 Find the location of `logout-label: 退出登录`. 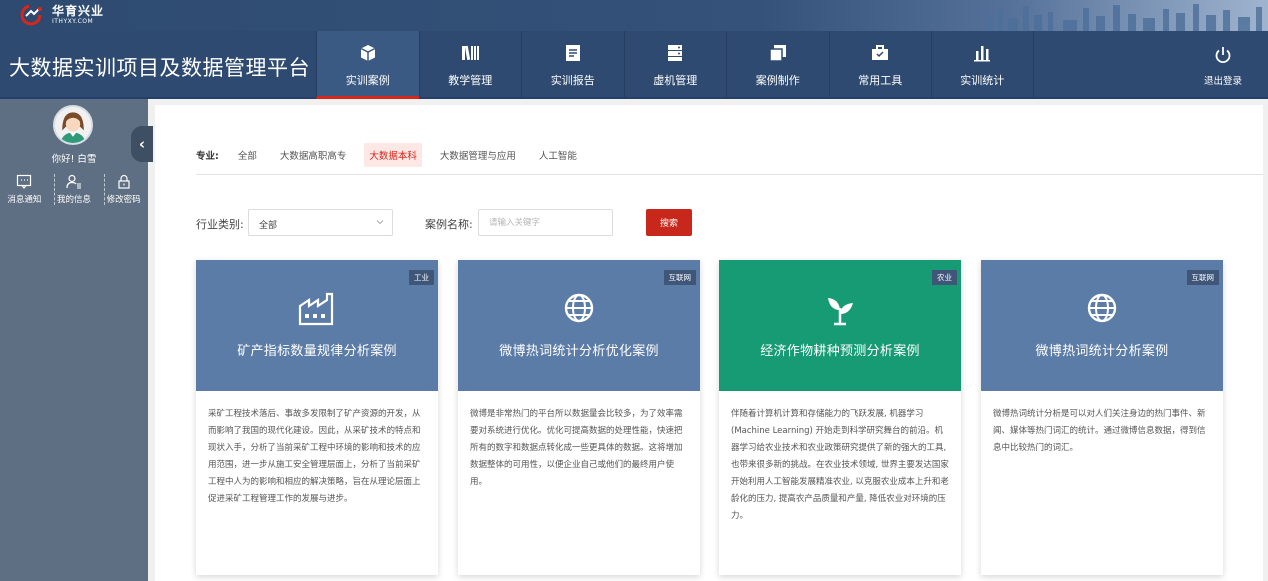

logout-label: 退出登录 is located at coordinates (1222, 81).